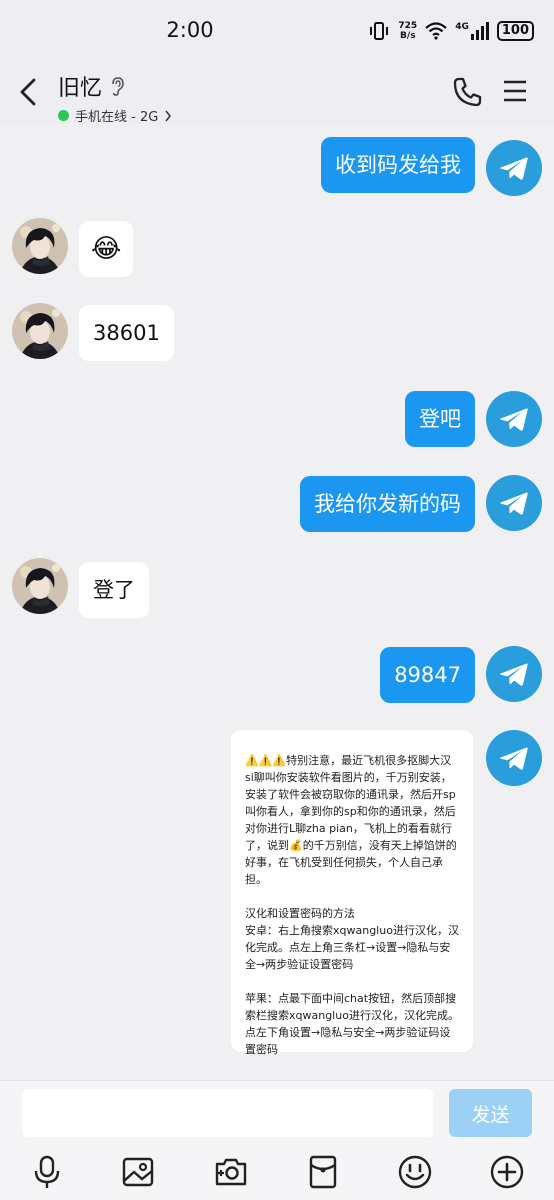  What do you see at coordinates (515, 91) in the screenshot?
I see `menu-icon` at bounding box center [515, 91].